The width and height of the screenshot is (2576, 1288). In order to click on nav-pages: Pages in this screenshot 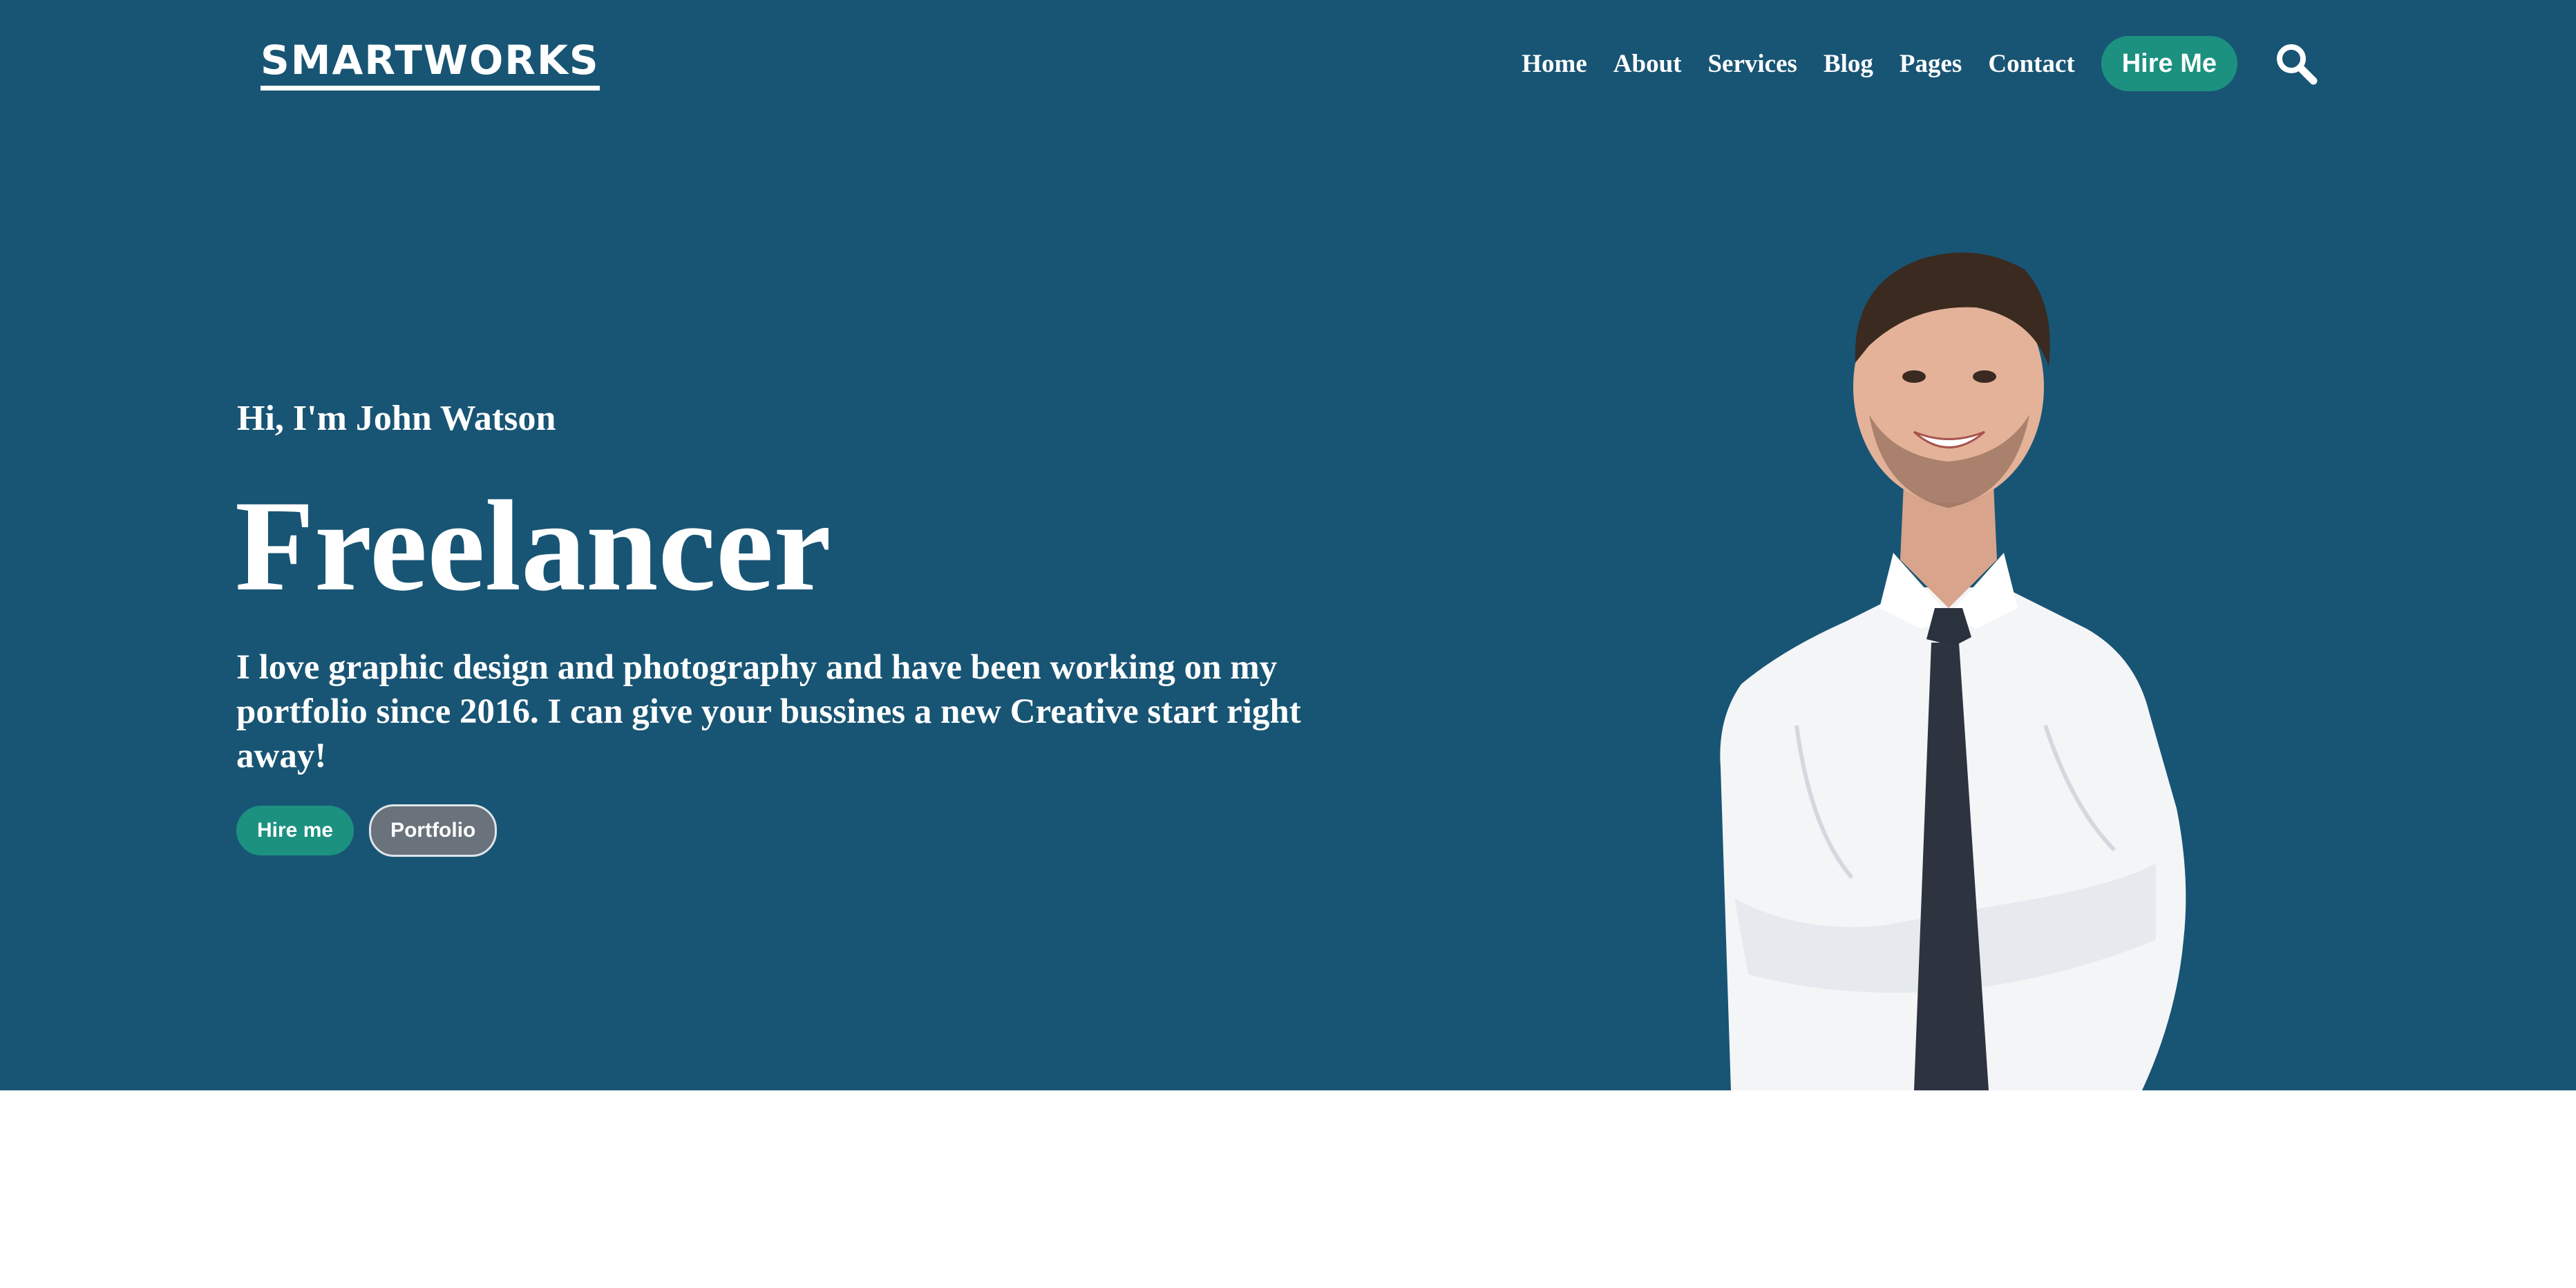, I will do `click(1931, 64)`.